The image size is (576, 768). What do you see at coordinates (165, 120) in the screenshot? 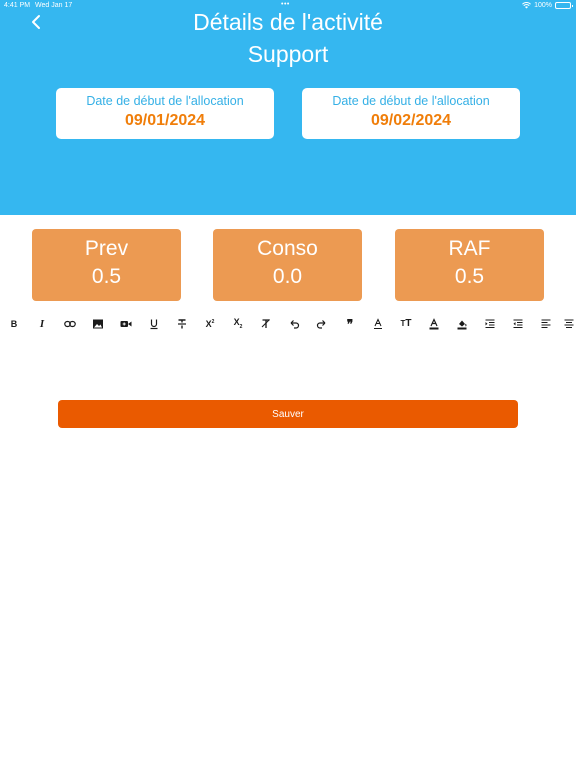
I see `start-date-value: 09/01/2024` at bounding box center [165, 120].